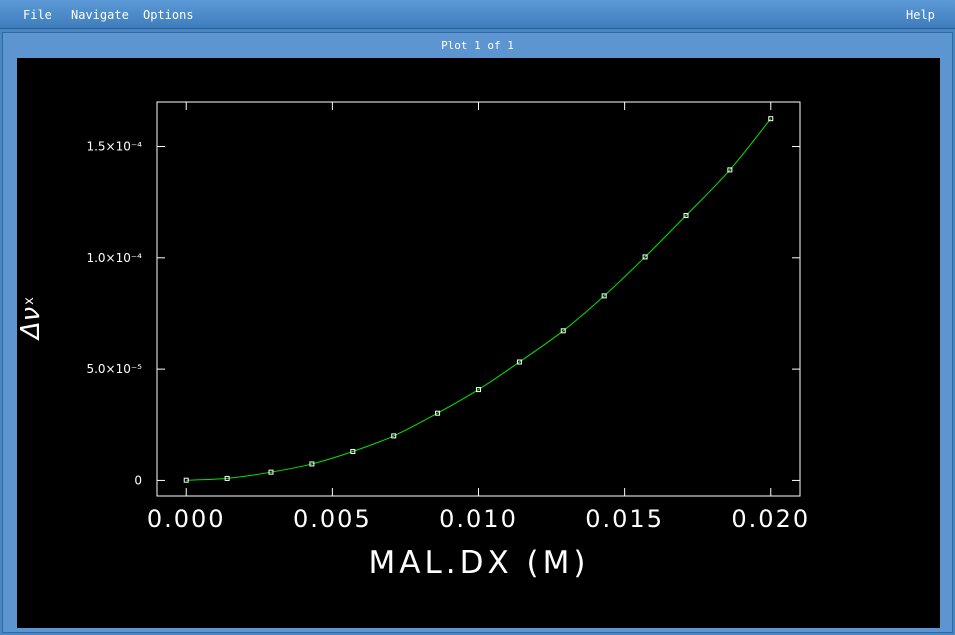 This screenshot has height=635, width=955. Describe the element at coordinates (477, 14) in the screenshot. I see `menu-bar: File Navigate Options Help` at that location.